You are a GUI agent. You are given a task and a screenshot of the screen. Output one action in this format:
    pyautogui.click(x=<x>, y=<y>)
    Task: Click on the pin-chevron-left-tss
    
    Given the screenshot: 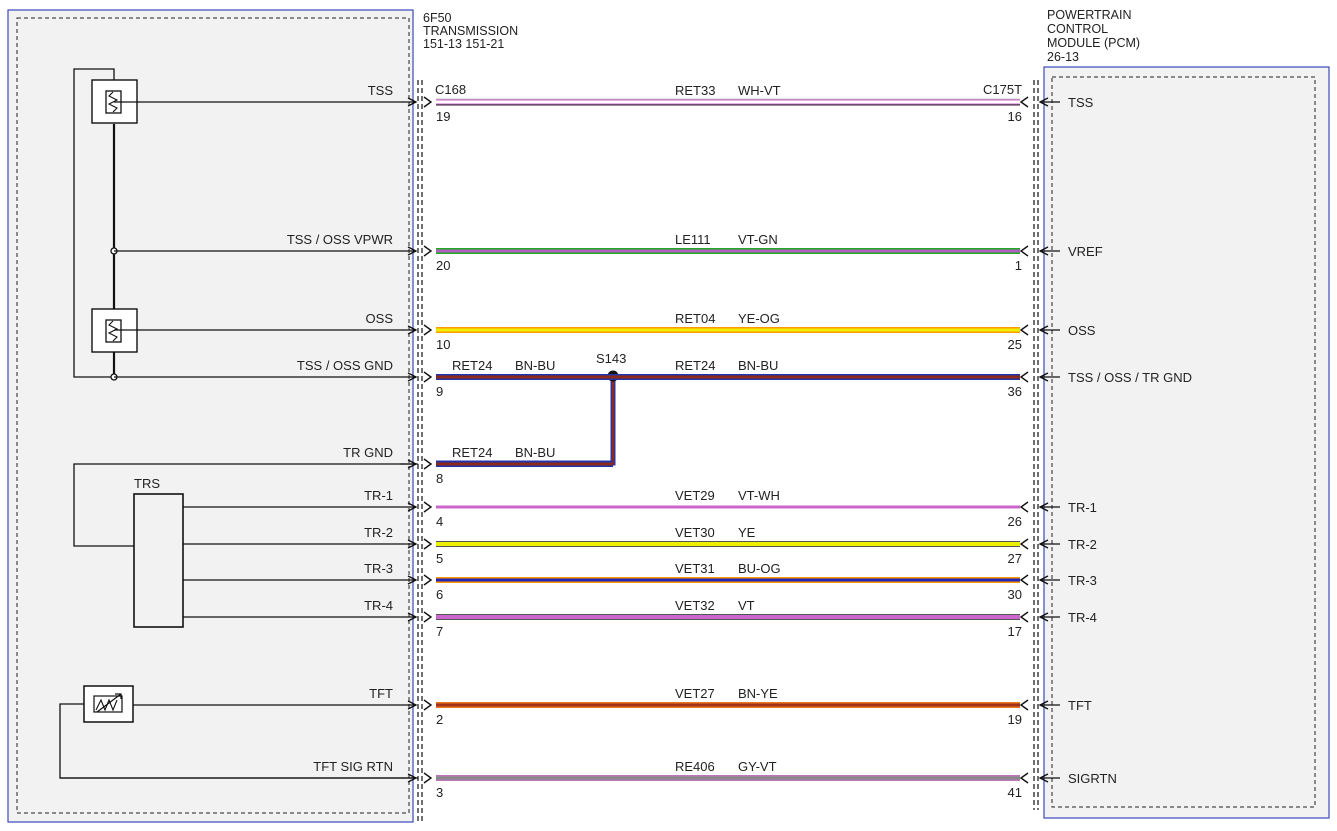 What is the action you would take?
    pyautogui.click(x=428, y=102)
    